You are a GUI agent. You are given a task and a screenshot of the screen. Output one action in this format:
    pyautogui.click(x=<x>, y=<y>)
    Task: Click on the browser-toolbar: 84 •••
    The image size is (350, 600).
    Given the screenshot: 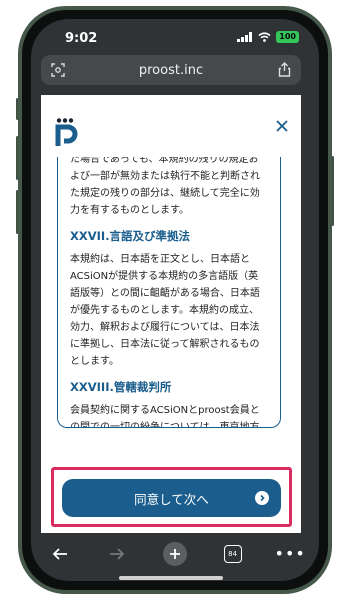 What is the action you would take?
    pyautogui.click(x=175, y=554)
    